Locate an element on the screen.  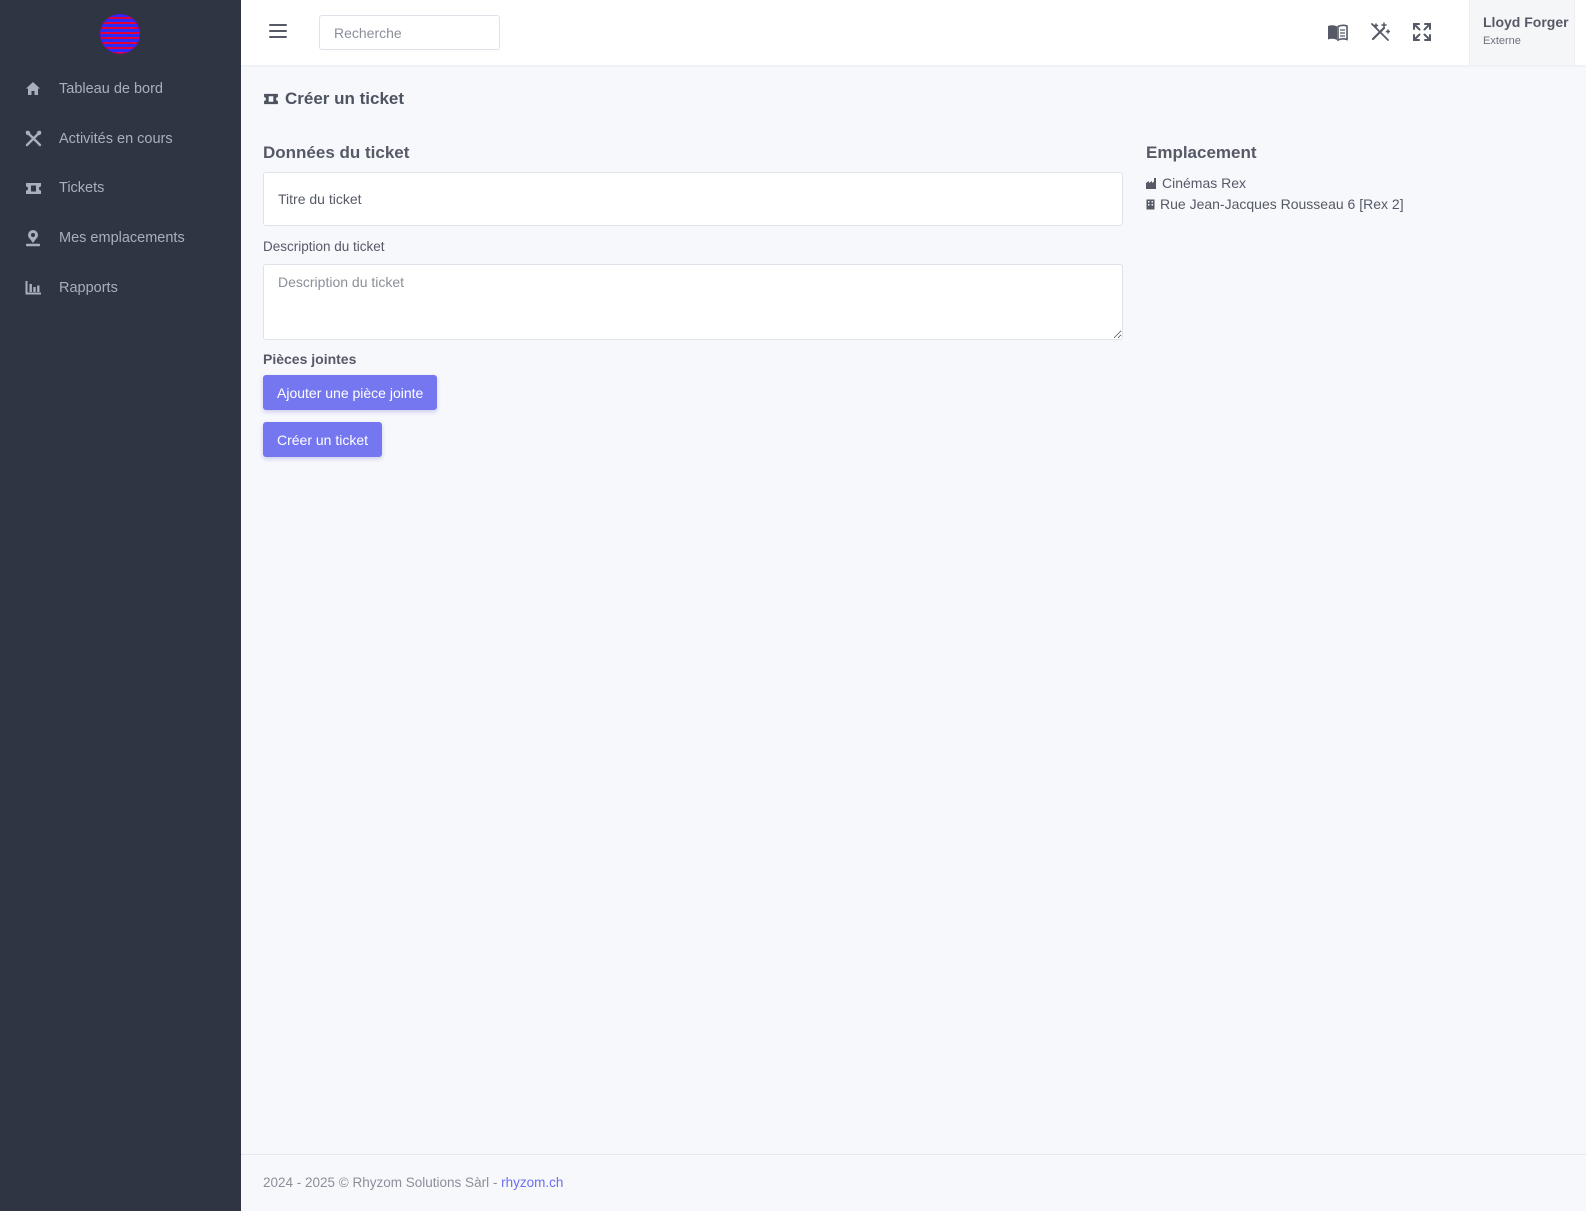
brand-logo is located at coordinates (120, 34).